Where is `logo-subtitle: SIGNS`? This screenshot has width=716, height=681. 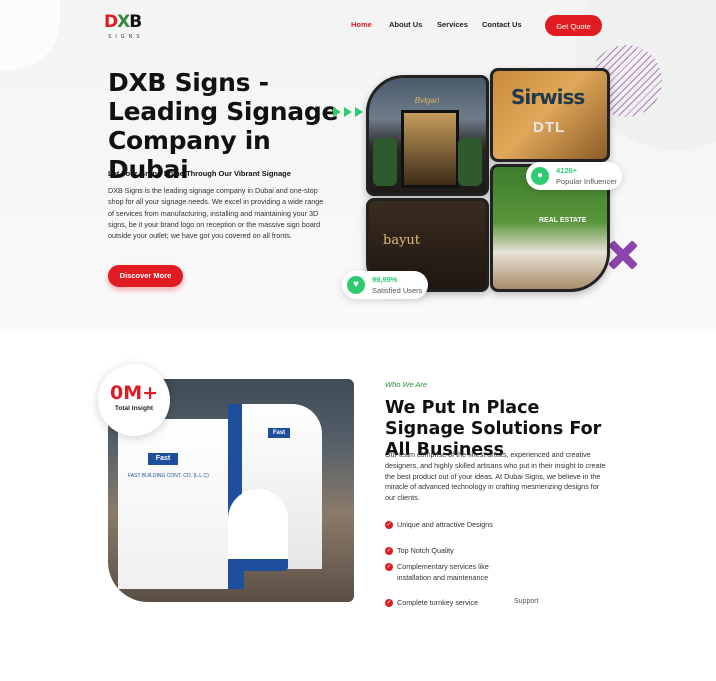 logo-subtitle: SIGNS is located at coordinates (126, 37).